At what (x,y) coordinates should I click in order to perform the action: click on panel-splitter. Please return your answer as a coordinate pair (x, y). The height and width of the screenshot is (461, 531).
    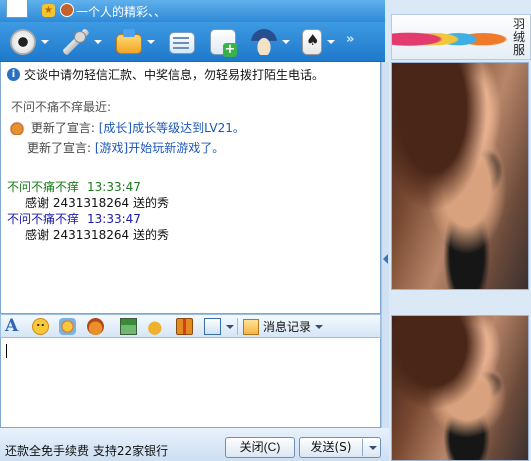
    Looking at the image, I should click on (385, 245).